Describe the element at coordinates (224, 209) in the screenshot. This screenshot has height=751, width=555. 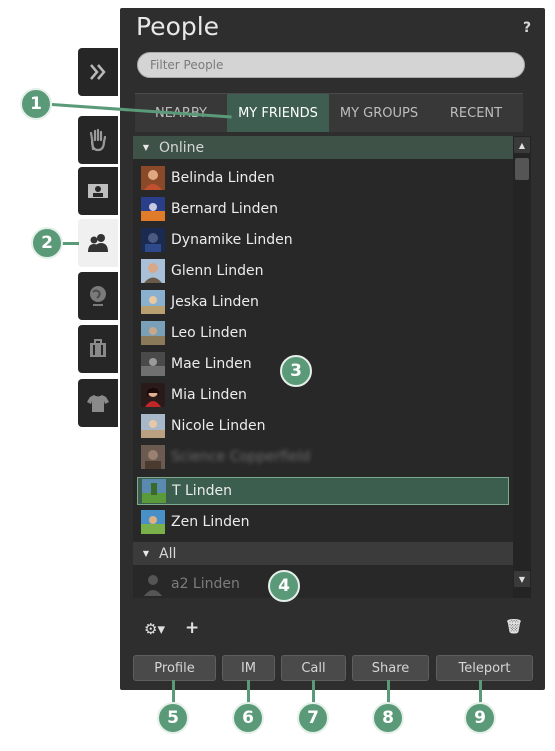
I see `friend-name: Bernard Linden` at that location.